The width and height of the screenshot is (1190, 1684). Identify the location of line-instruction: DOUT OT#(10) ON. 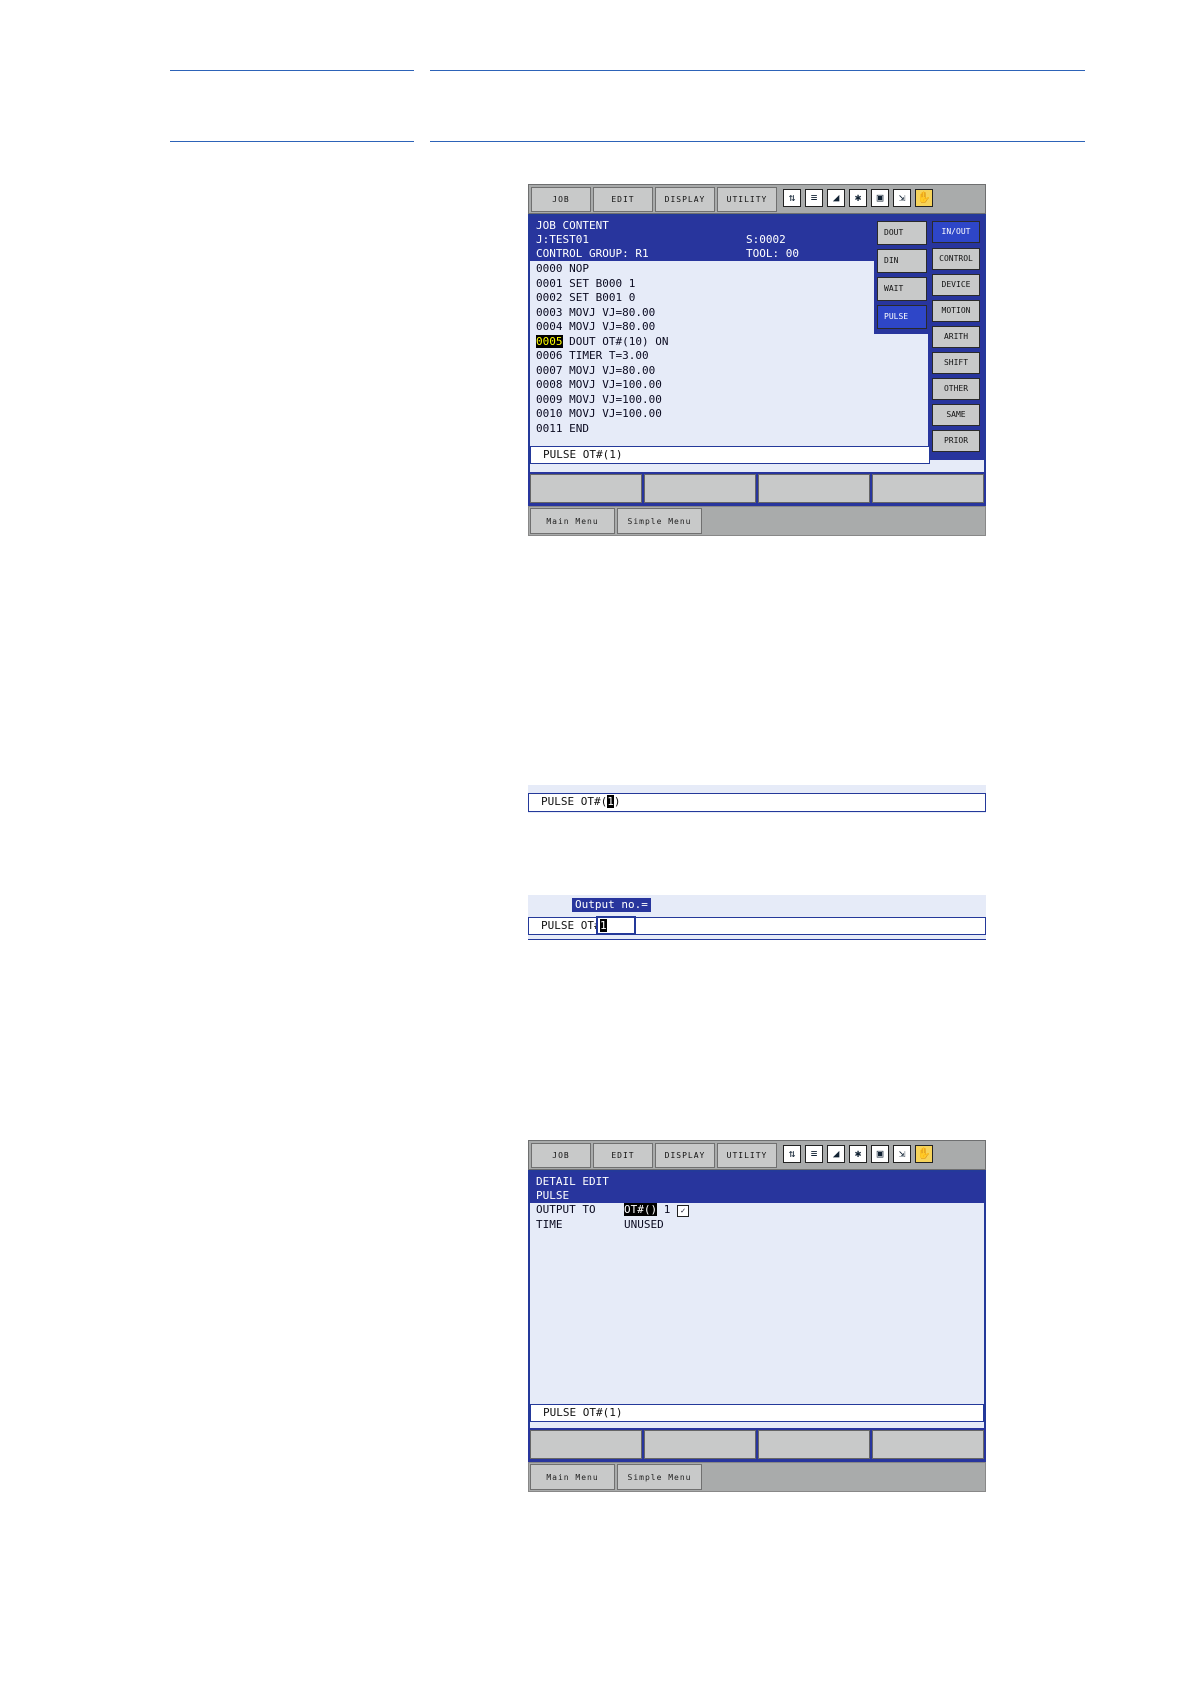
(619, 341).